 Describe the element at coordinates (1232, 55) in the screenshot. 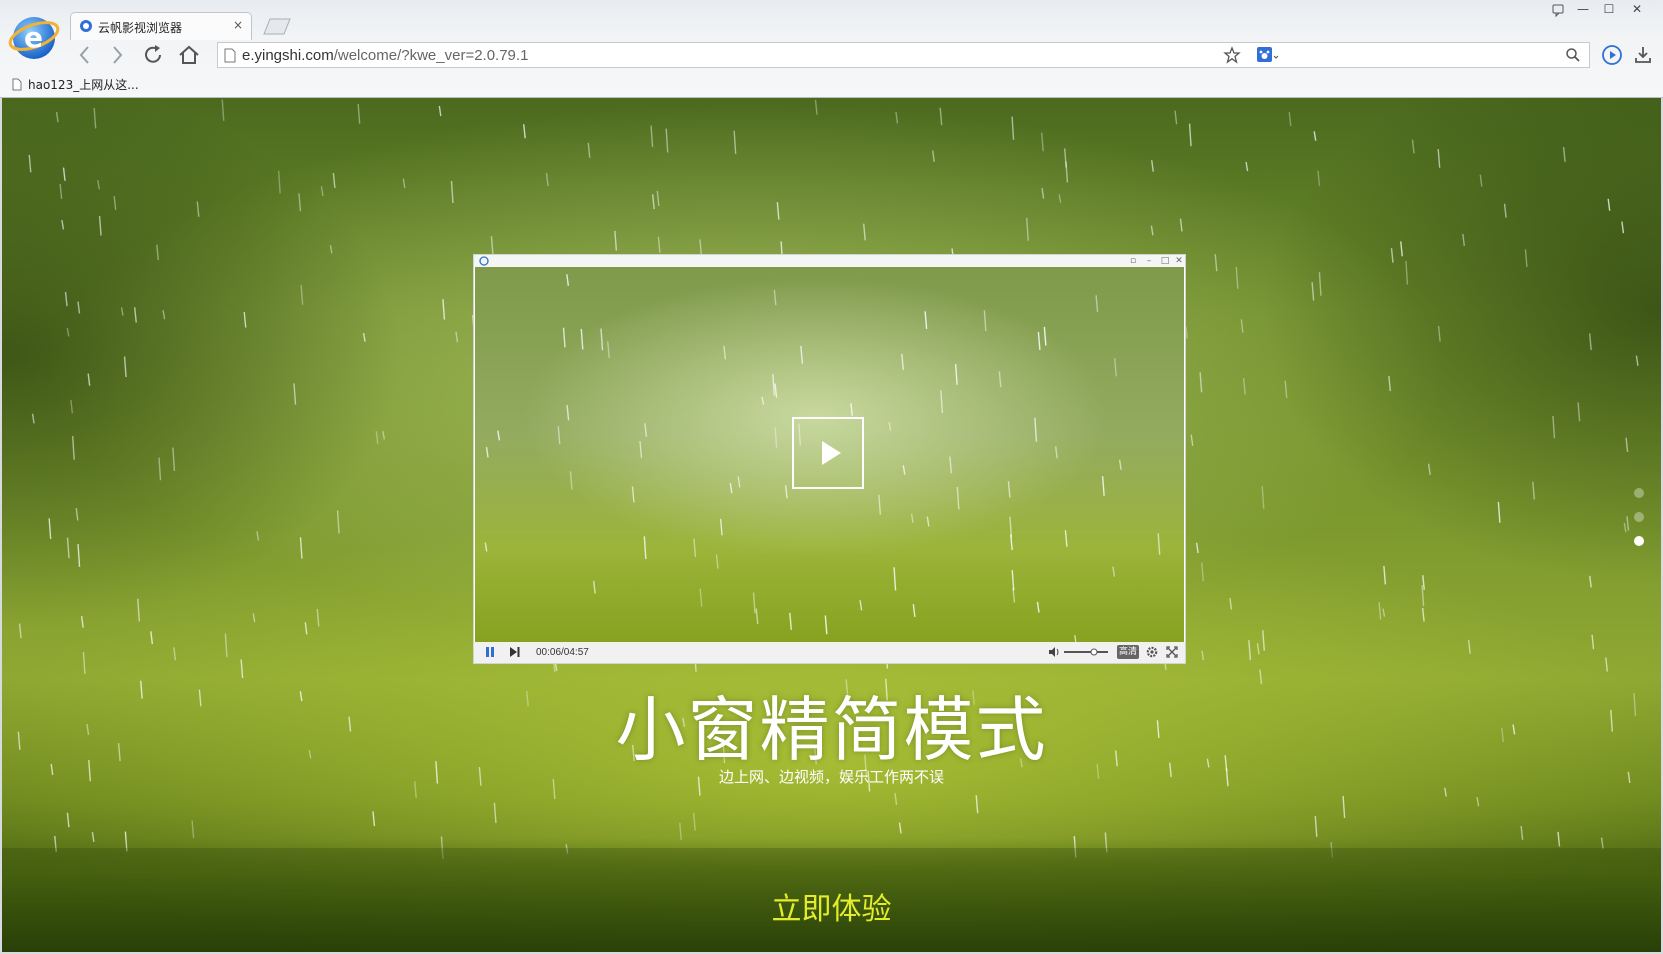

I see `bookmark-star-icon` at that location.